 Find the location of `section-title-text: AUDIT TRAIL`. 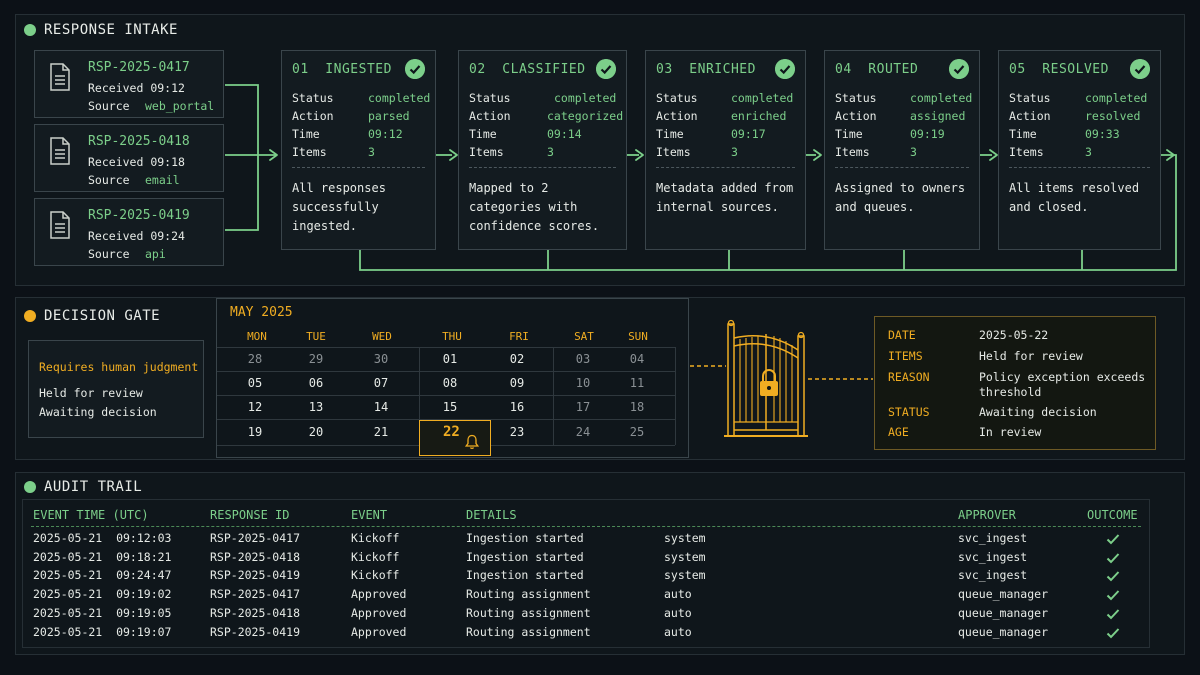

section-title-text: AUDIT TRAIL is located at coordinates (93, 487).